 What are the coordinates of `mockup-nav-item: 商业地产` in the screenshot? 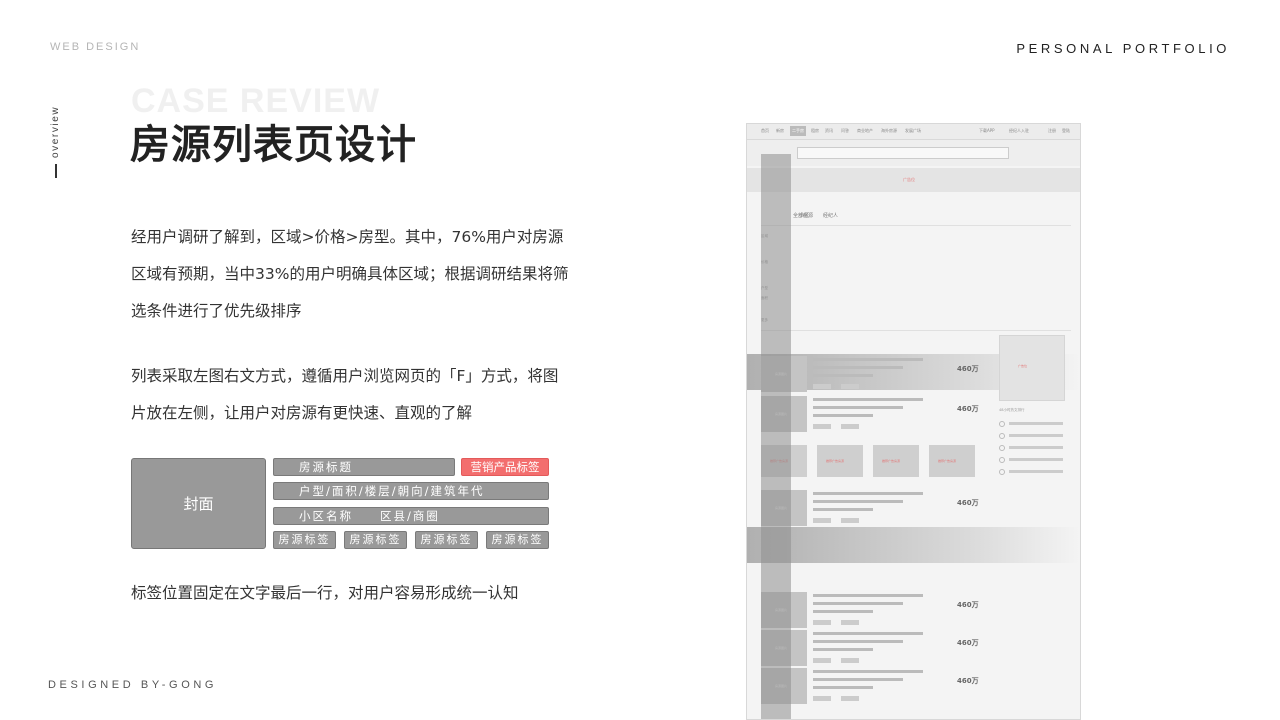 It's located at (865, 130).